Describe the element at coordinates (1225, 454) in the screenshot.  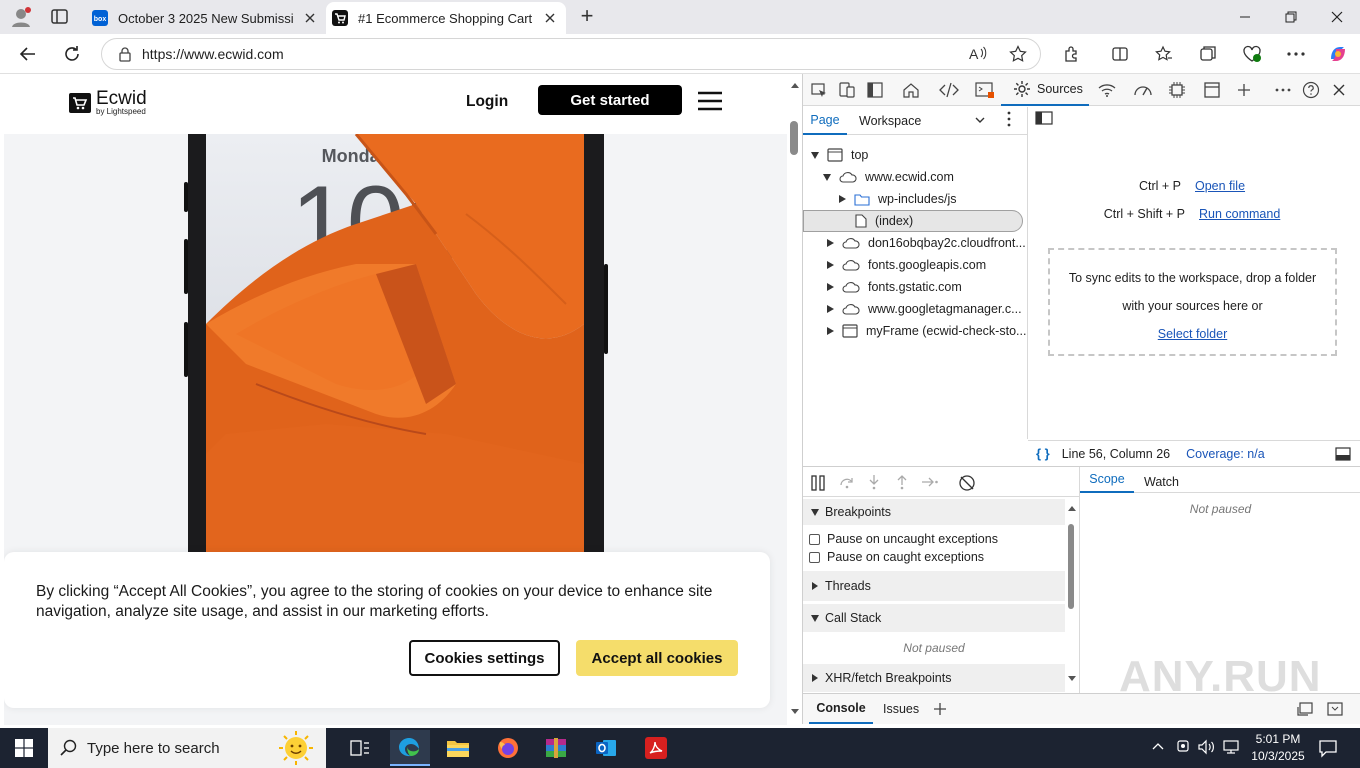
I see `coverage-status: Coverage: n/a` at that location.